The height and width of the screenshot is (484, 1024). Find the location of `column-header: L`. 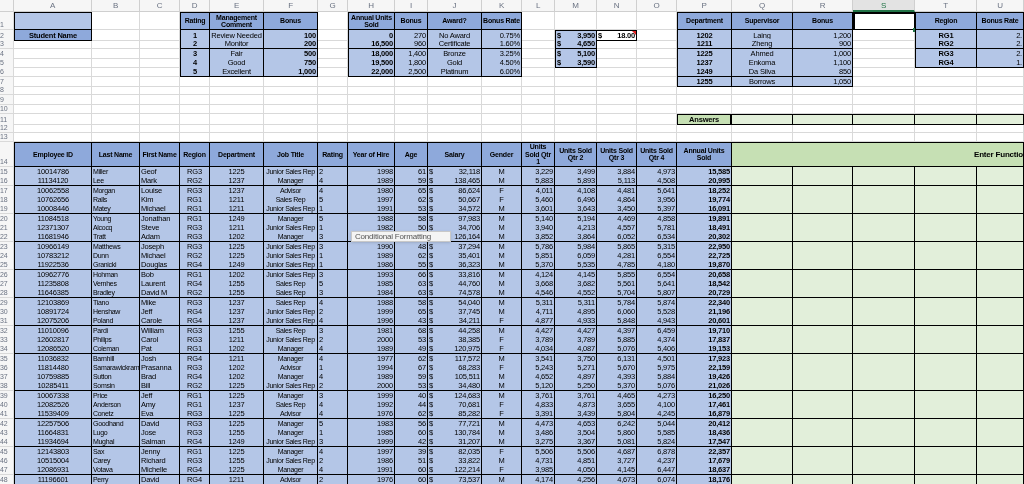

column-header: L is located at coordinates (538, 6).